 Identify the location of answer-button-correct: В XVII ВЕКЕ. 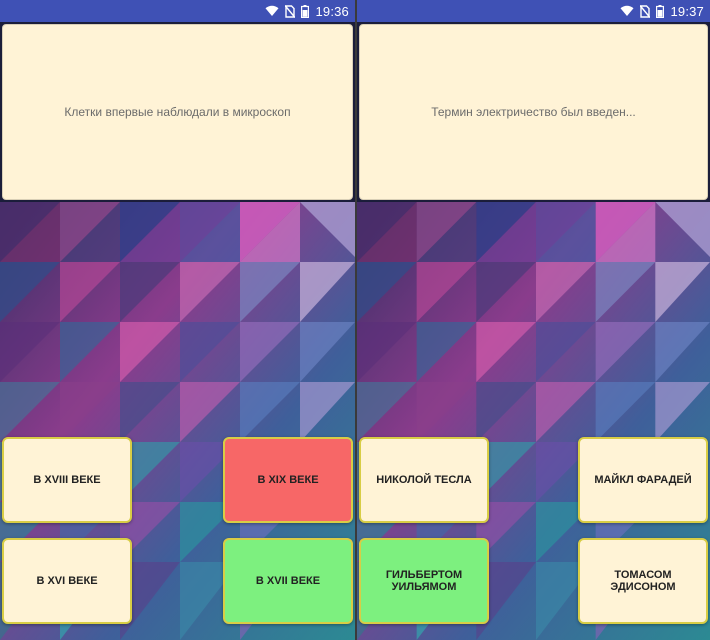
(288, 581).